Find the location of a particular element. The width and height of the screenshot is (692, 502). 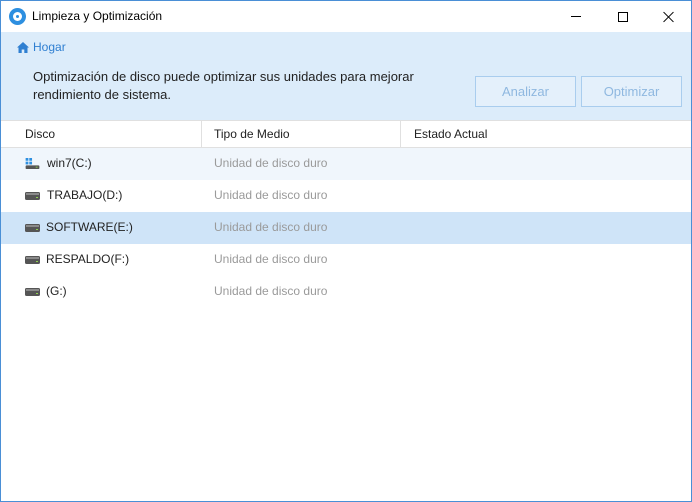

window-title: Limpieza y Optimización is located at coordinates (97, 16).